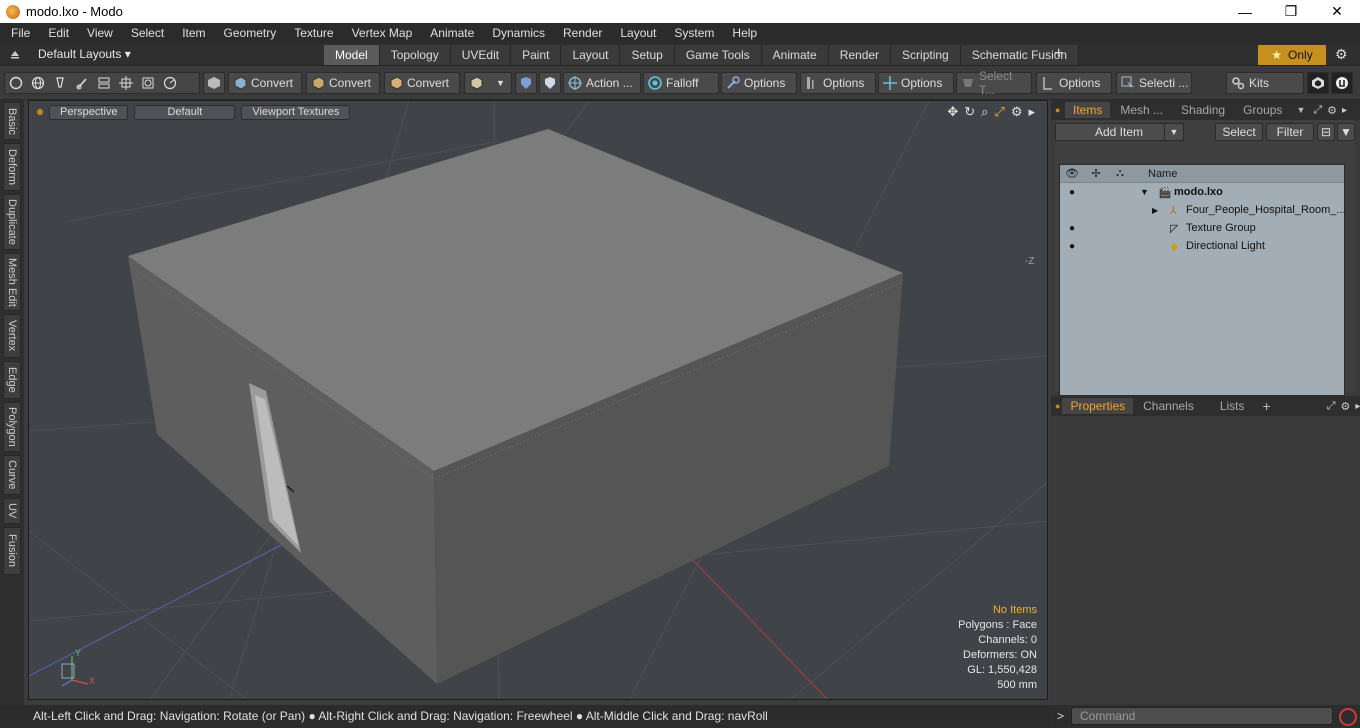  Describe the element at coordinates (38, 83) in the screenshot. I see `globe-icon` at that location.